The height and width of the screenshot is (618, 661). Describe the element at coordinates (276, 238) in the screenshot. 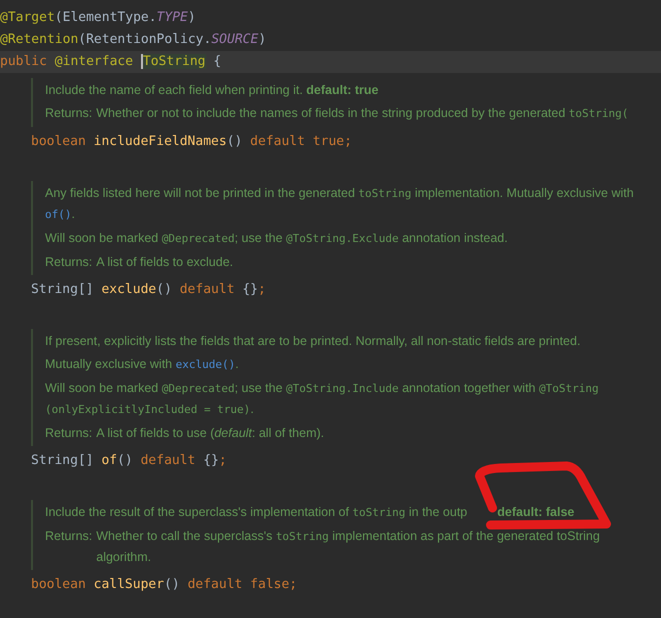

I see `doc-text: Will soon be marked @Deprecated; use the @ToString.Exclude annotation instead.` at that location.